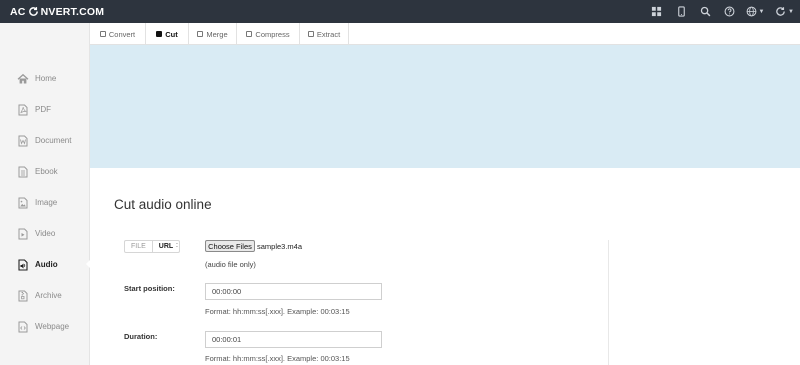  What do you see at coordinates (230, 264) in the screenshot?
I see `file-type-note: (audio file only)` at bounding box center [230, 264].